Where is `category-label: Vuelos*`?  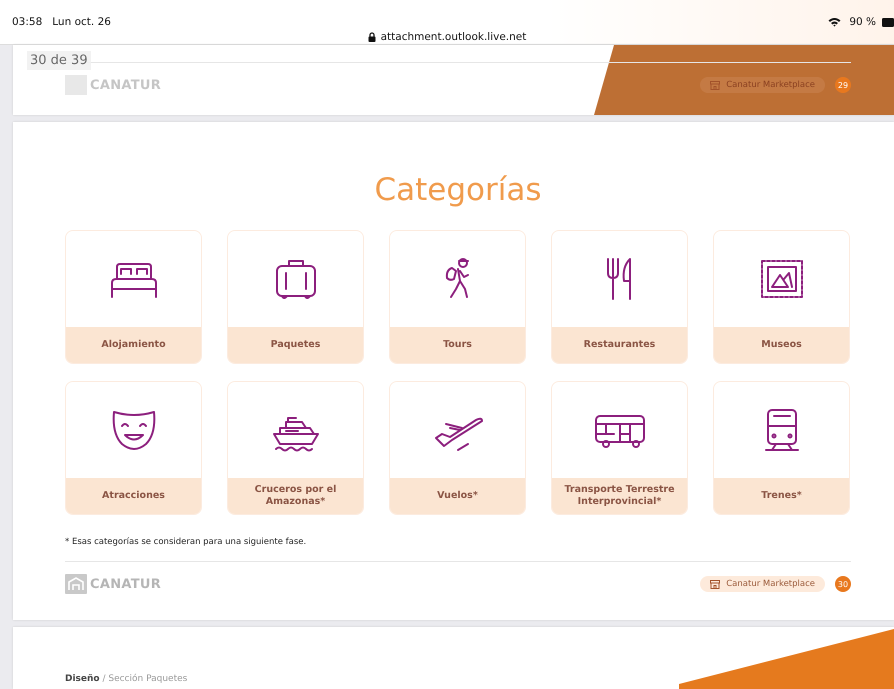
category-label: Vuelos* is located at coordinates (457, 496).